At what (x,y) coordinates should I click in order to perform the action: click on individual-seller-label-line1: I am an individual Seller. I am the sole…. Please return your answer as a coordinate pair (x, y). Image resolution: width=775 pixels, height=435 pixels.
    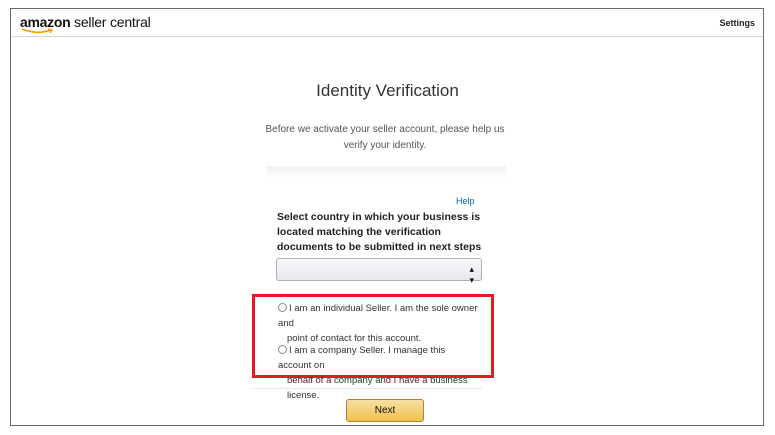
    Looking at the image, I should click on (378, 316).